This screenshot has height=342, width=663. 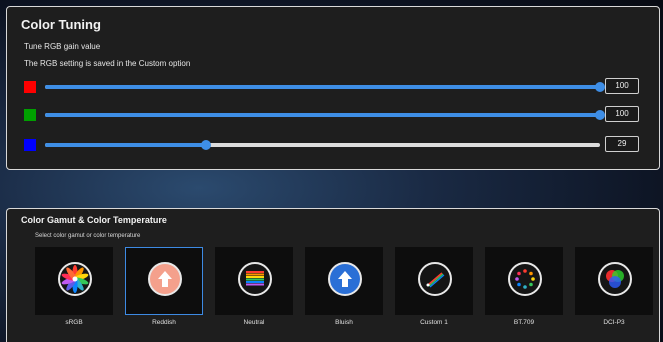 I want to click on dotted-ring-icon, so click(x=525, y=279).